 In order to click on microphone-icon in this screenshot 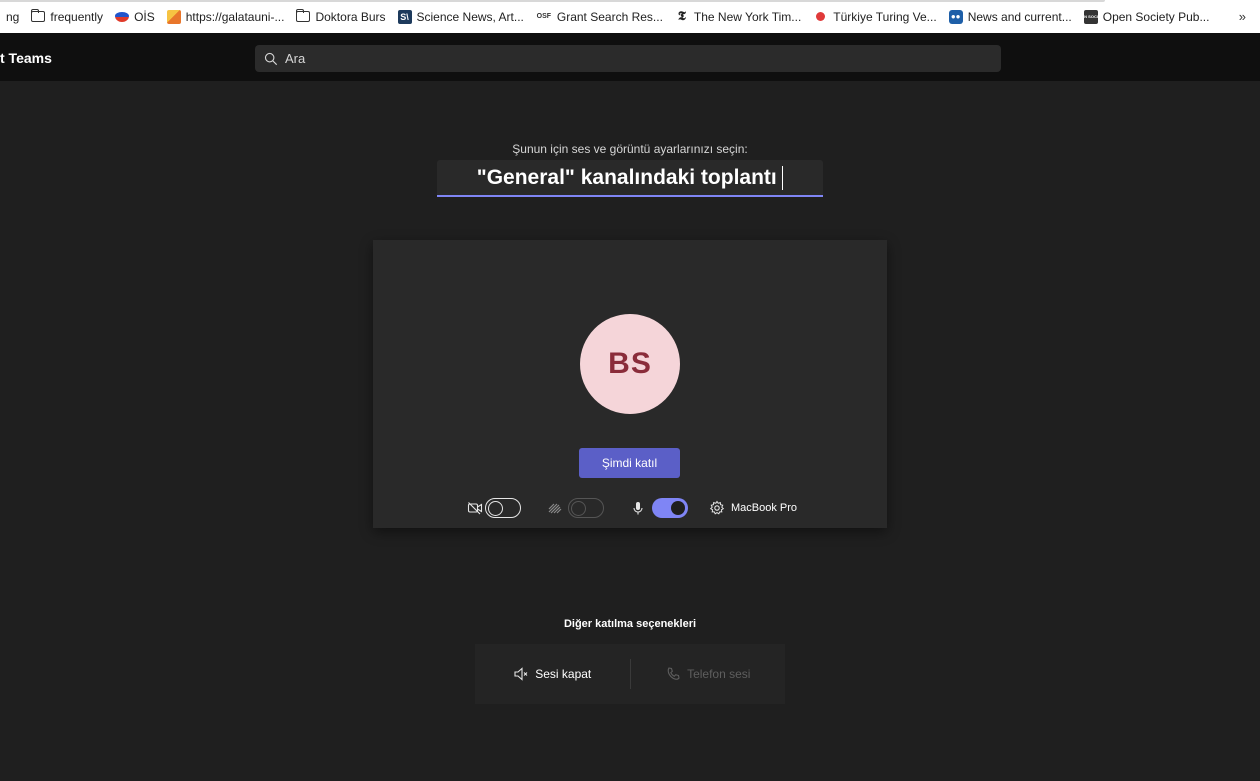, I will do `click(638, 508)`.